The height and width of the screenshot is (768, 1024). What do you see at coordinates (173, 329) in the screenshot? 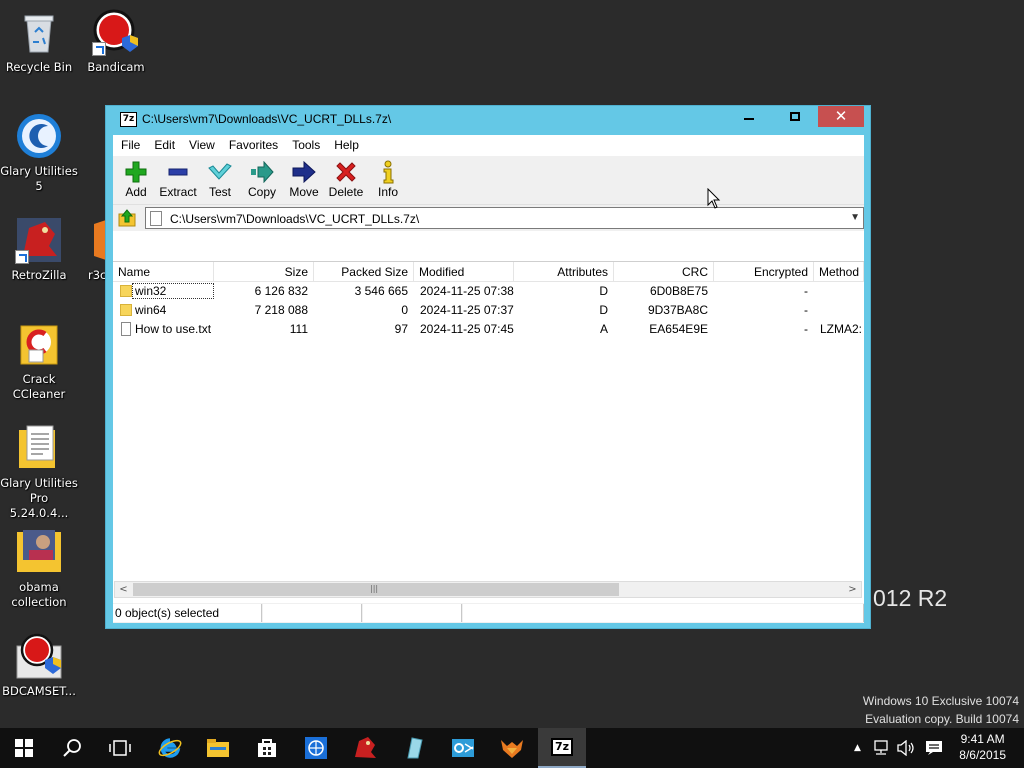
I see `cell-name: How to use.txt` at bounding box center [173, 329].